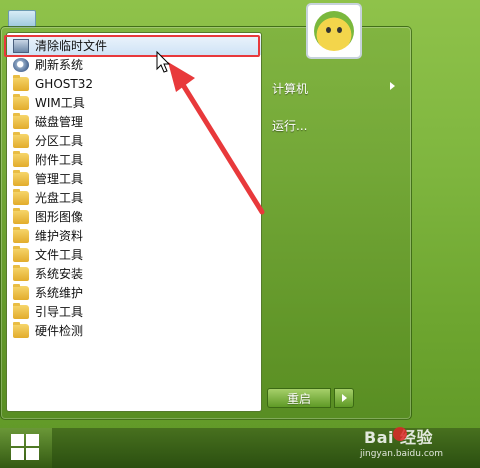 The height and width of the screenshot is (468, 480). I want to click on program-item-file-tools: 文件工具, so click(134, 254).